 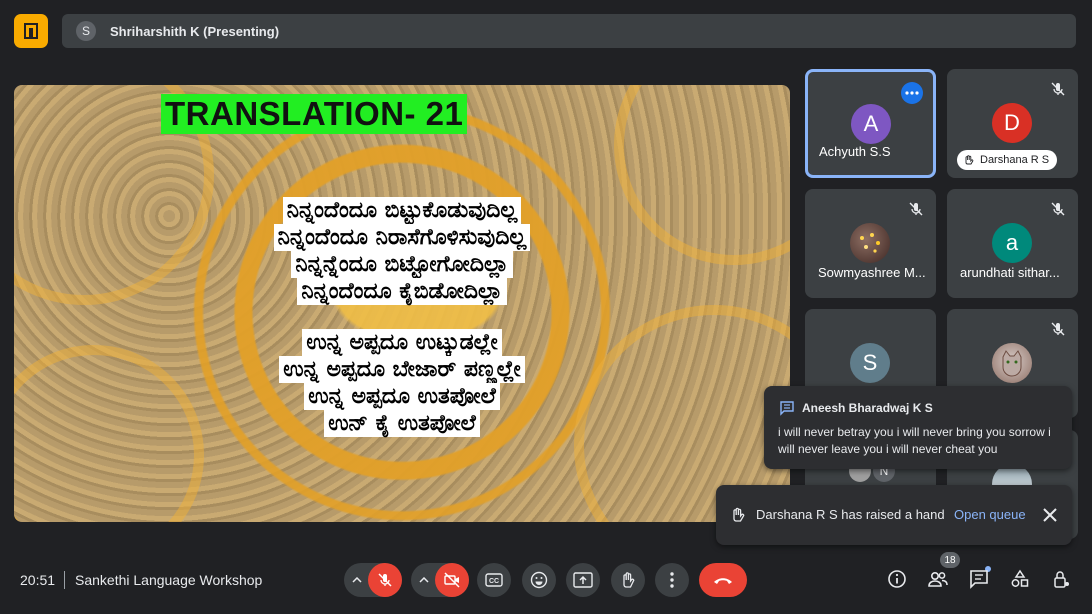 I want to click on meeting-details-button, so click(x=897, y=579).